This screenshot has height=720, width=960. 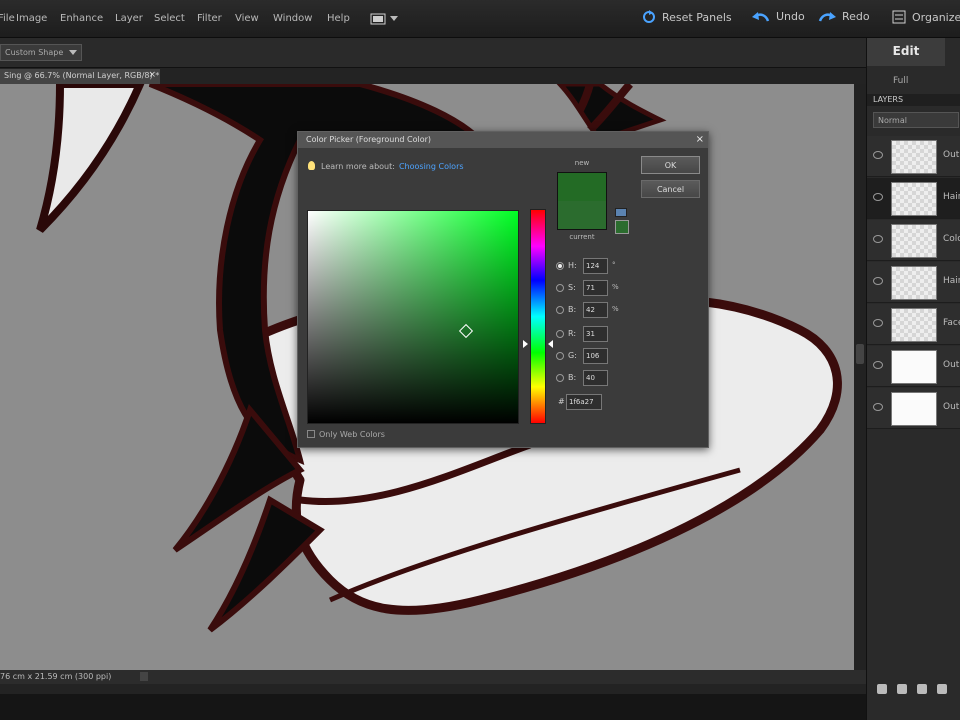 What do you see at coordinates (466, 331) in the screenshot?
I see `color-field-marker` at bounding box center [466, 331].